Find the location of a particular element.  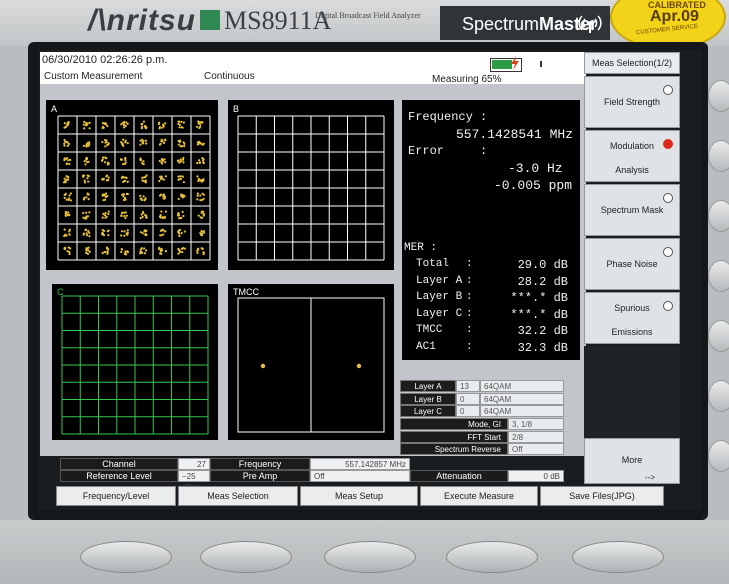

softkey-more-label: More is located at coordinates (632, 460).